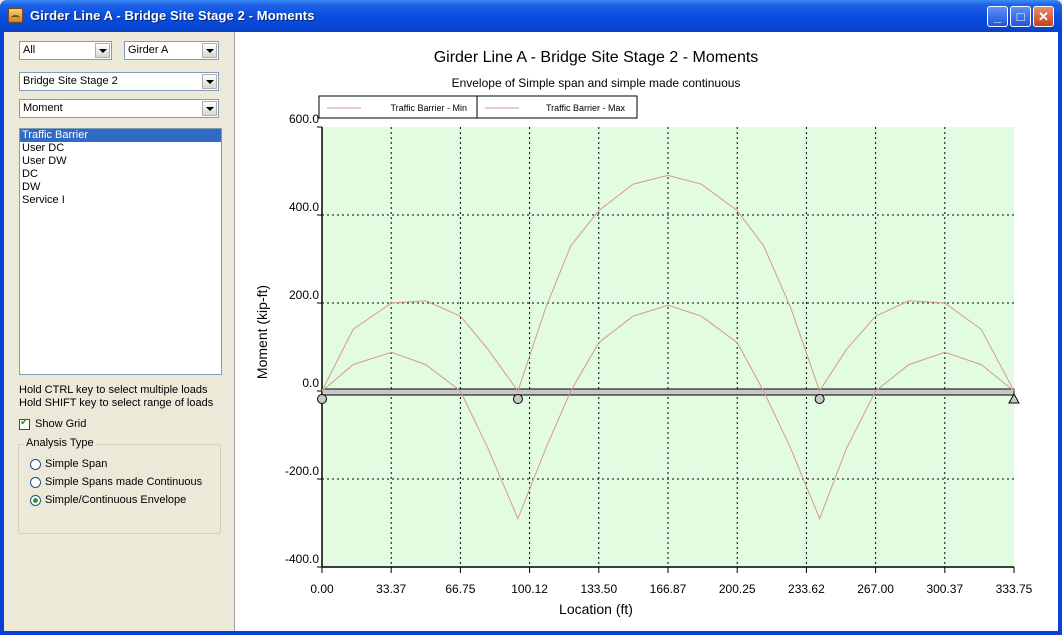 This screenshot has height=635, width=1062. What do you see at coordinates (120, 148) in the screenshot?
I see `load-list-item: User DC` at bounding box center [120, 148].